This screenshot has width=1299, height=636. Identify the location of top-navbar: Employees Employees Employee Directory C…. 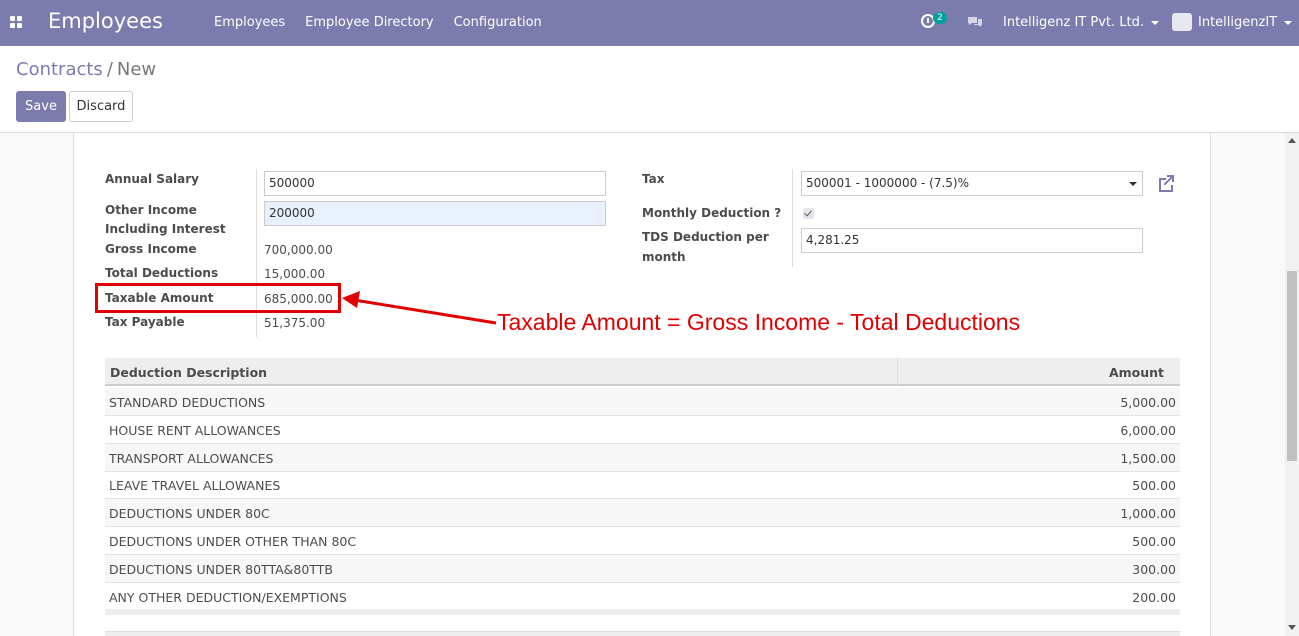
(649, 23).